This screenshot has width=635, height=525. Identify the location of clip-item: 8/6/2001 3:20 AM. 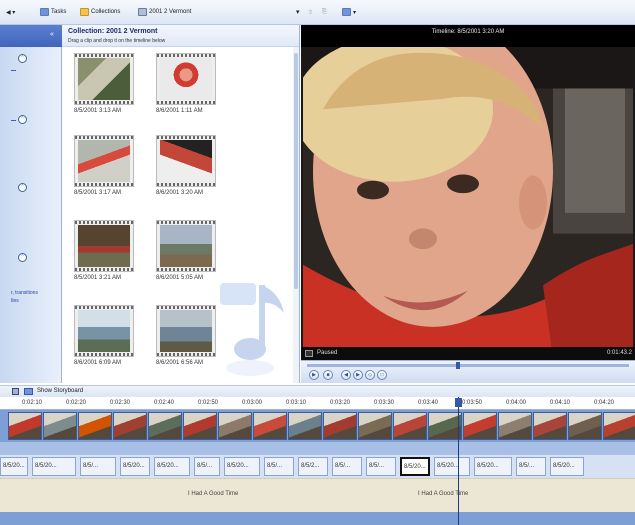
(186, 165).